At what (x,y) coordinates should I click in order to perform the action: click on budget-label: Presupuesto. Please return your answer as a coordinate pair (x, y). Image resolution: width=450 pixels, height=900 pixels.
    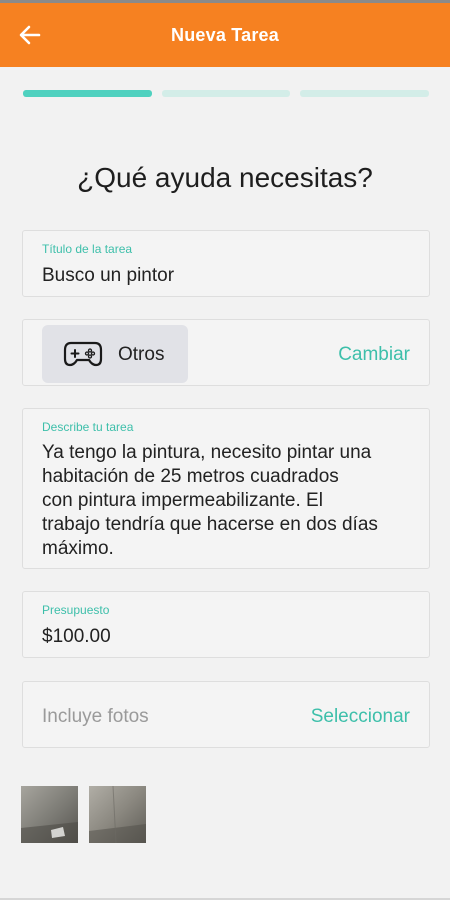
    Looking at the image, I should click on (76, 610).